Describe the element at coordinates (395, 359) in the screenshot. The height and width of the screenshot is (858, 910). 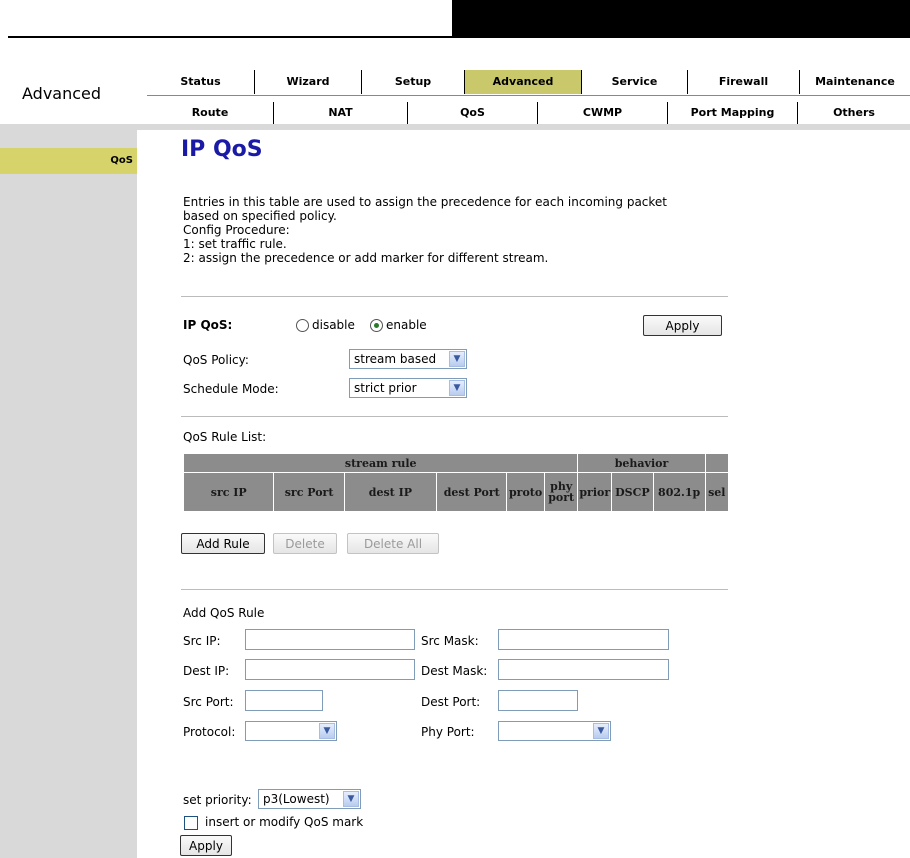
I see `qos-policy-value: stream based` at that location.